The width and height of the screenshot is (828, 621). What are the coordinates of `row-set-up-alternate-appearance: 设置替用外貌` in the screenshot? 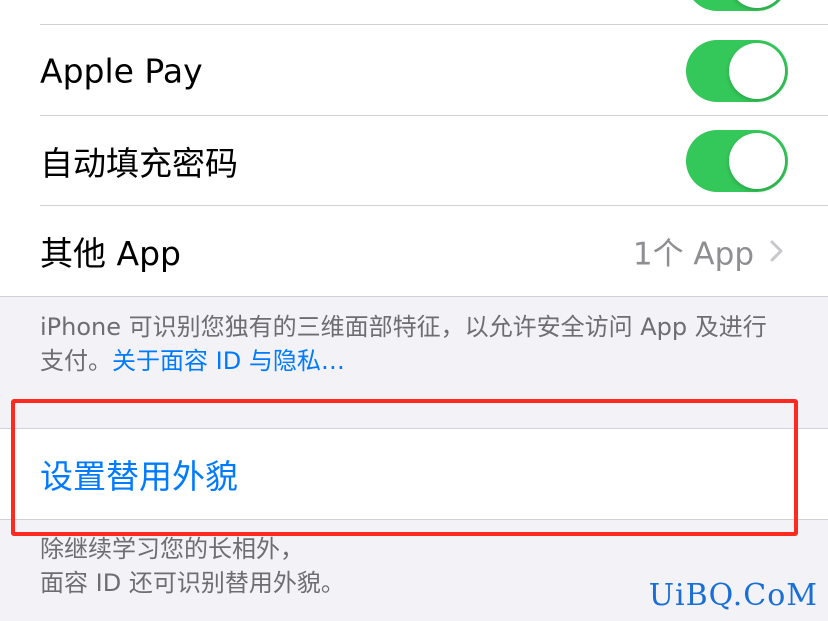 It's located at (414, 474).